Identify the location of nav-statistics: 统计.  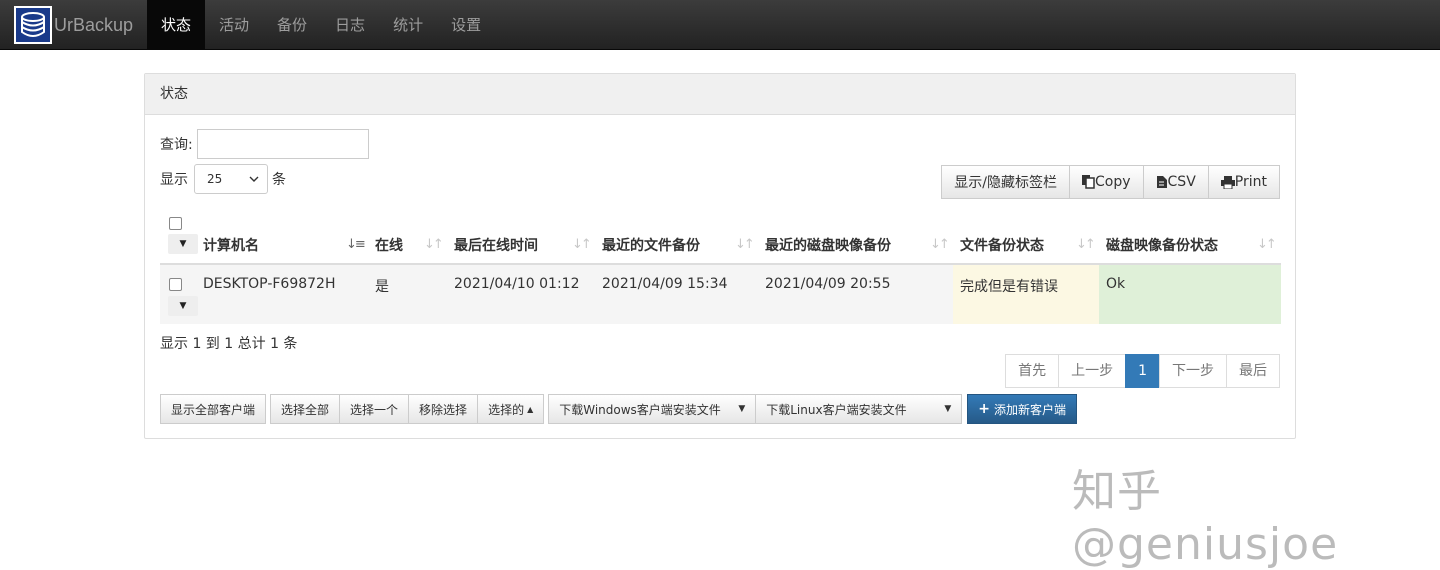
(408, 25).